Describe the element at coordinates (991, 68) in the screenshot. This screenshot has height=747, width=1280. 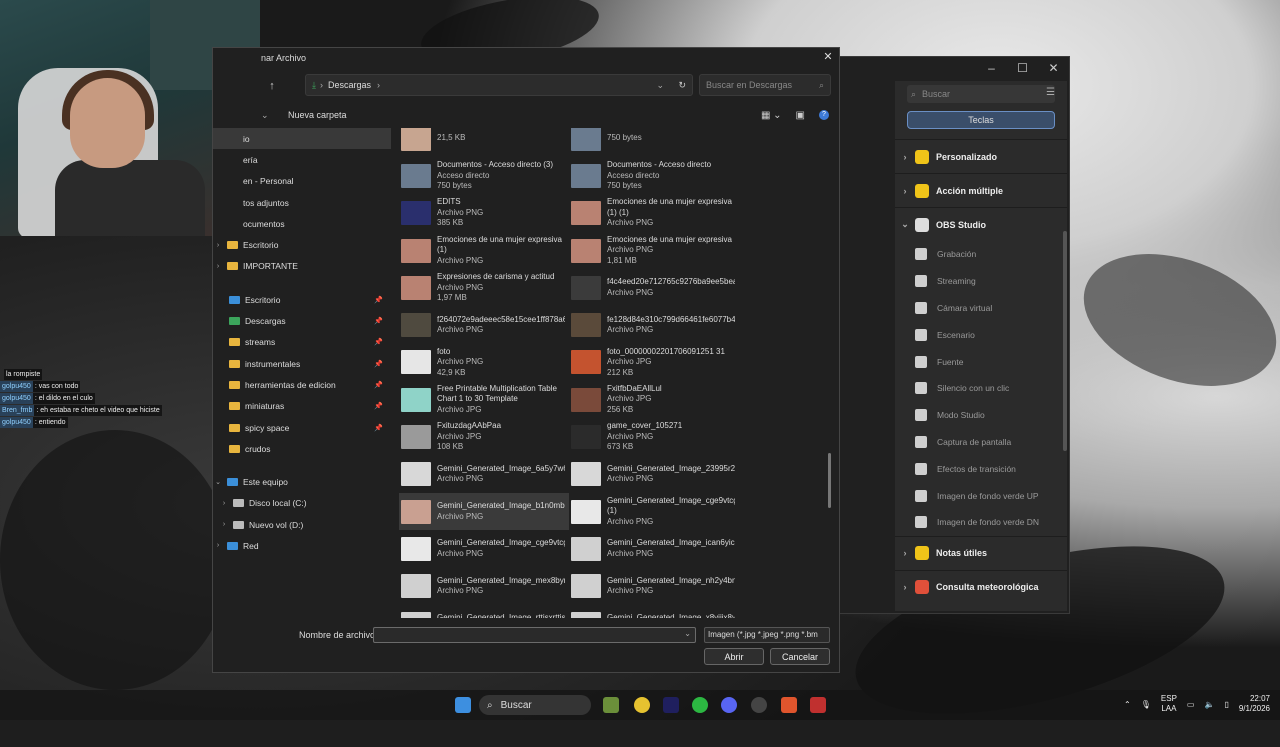
I see `minimize-icon: –` at that location.